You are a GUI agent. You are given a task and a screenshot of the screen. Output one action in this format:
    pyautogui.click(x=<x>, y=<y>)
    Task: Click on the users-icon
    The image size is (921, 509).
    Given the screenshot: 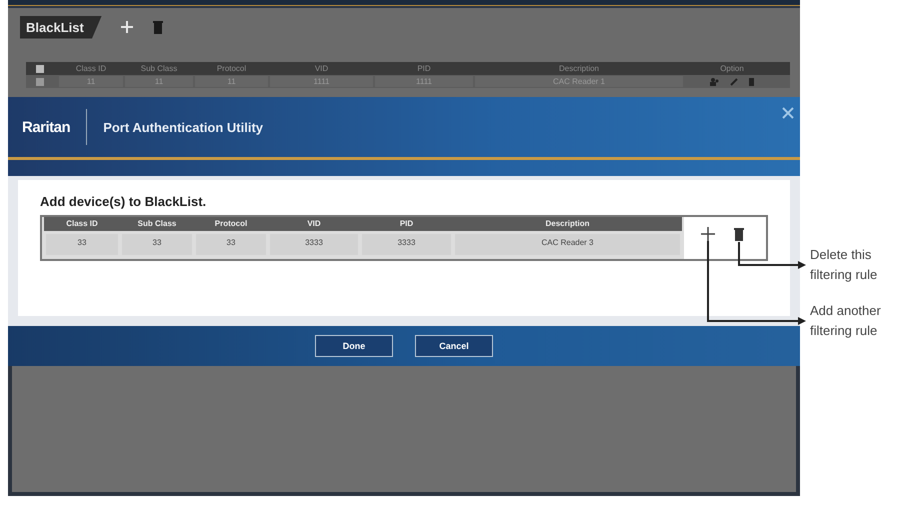 What is the action you would take?
    pyautogui.click(x=715, y=82)
    